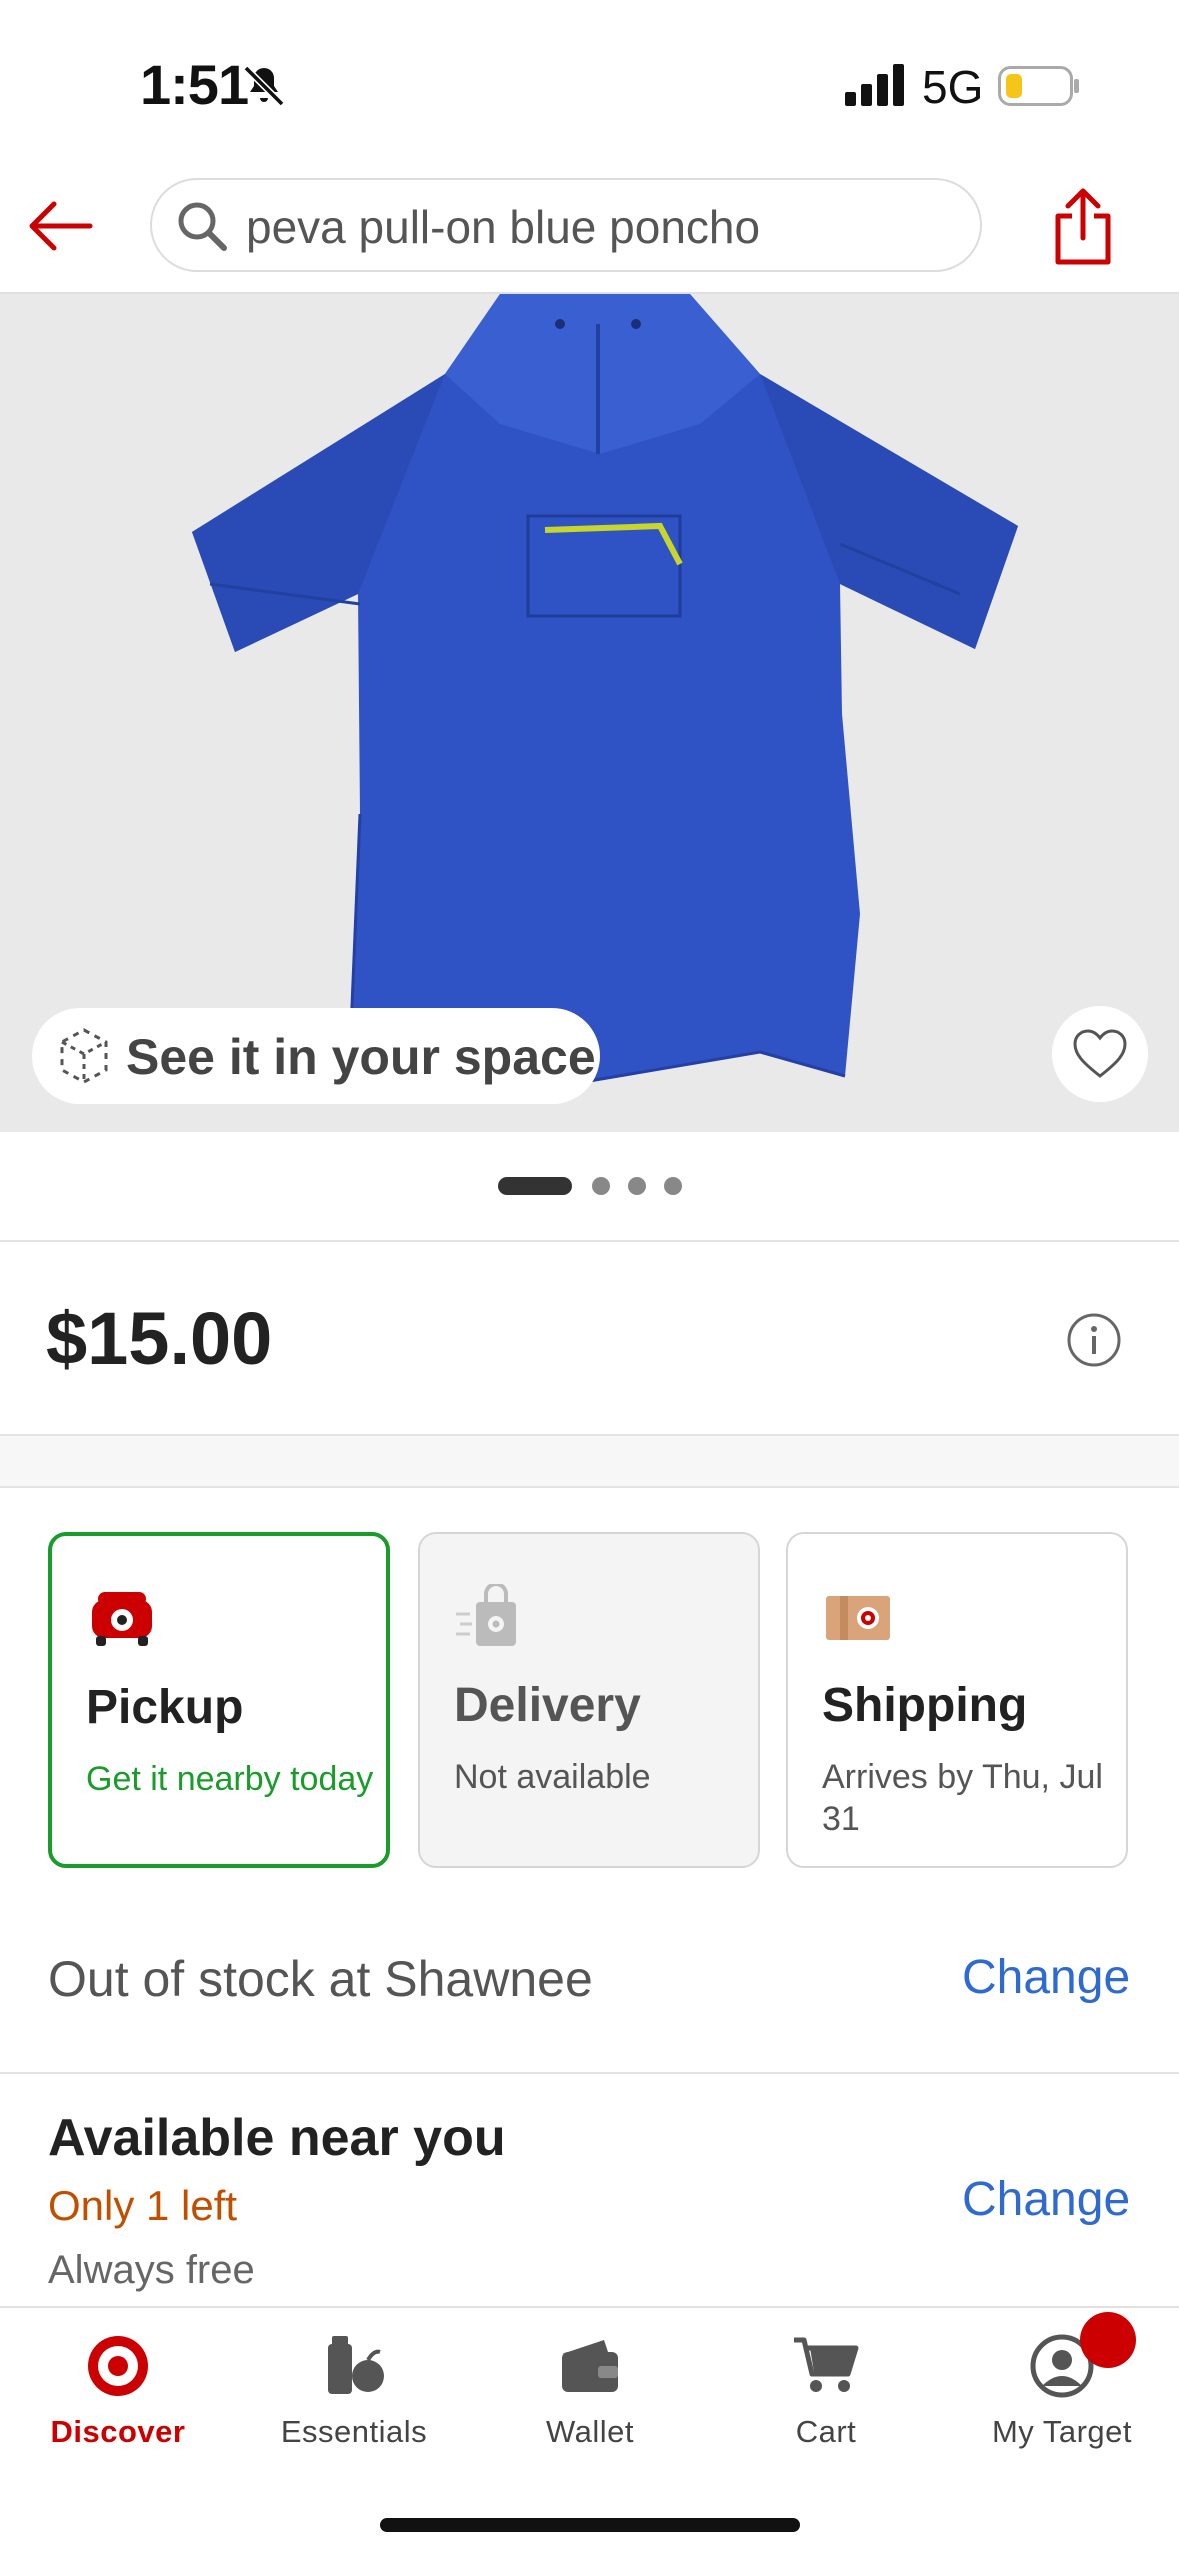 This screenshot has height=2558, width=1179. I want to click on section-gap, so click(589, 1461).